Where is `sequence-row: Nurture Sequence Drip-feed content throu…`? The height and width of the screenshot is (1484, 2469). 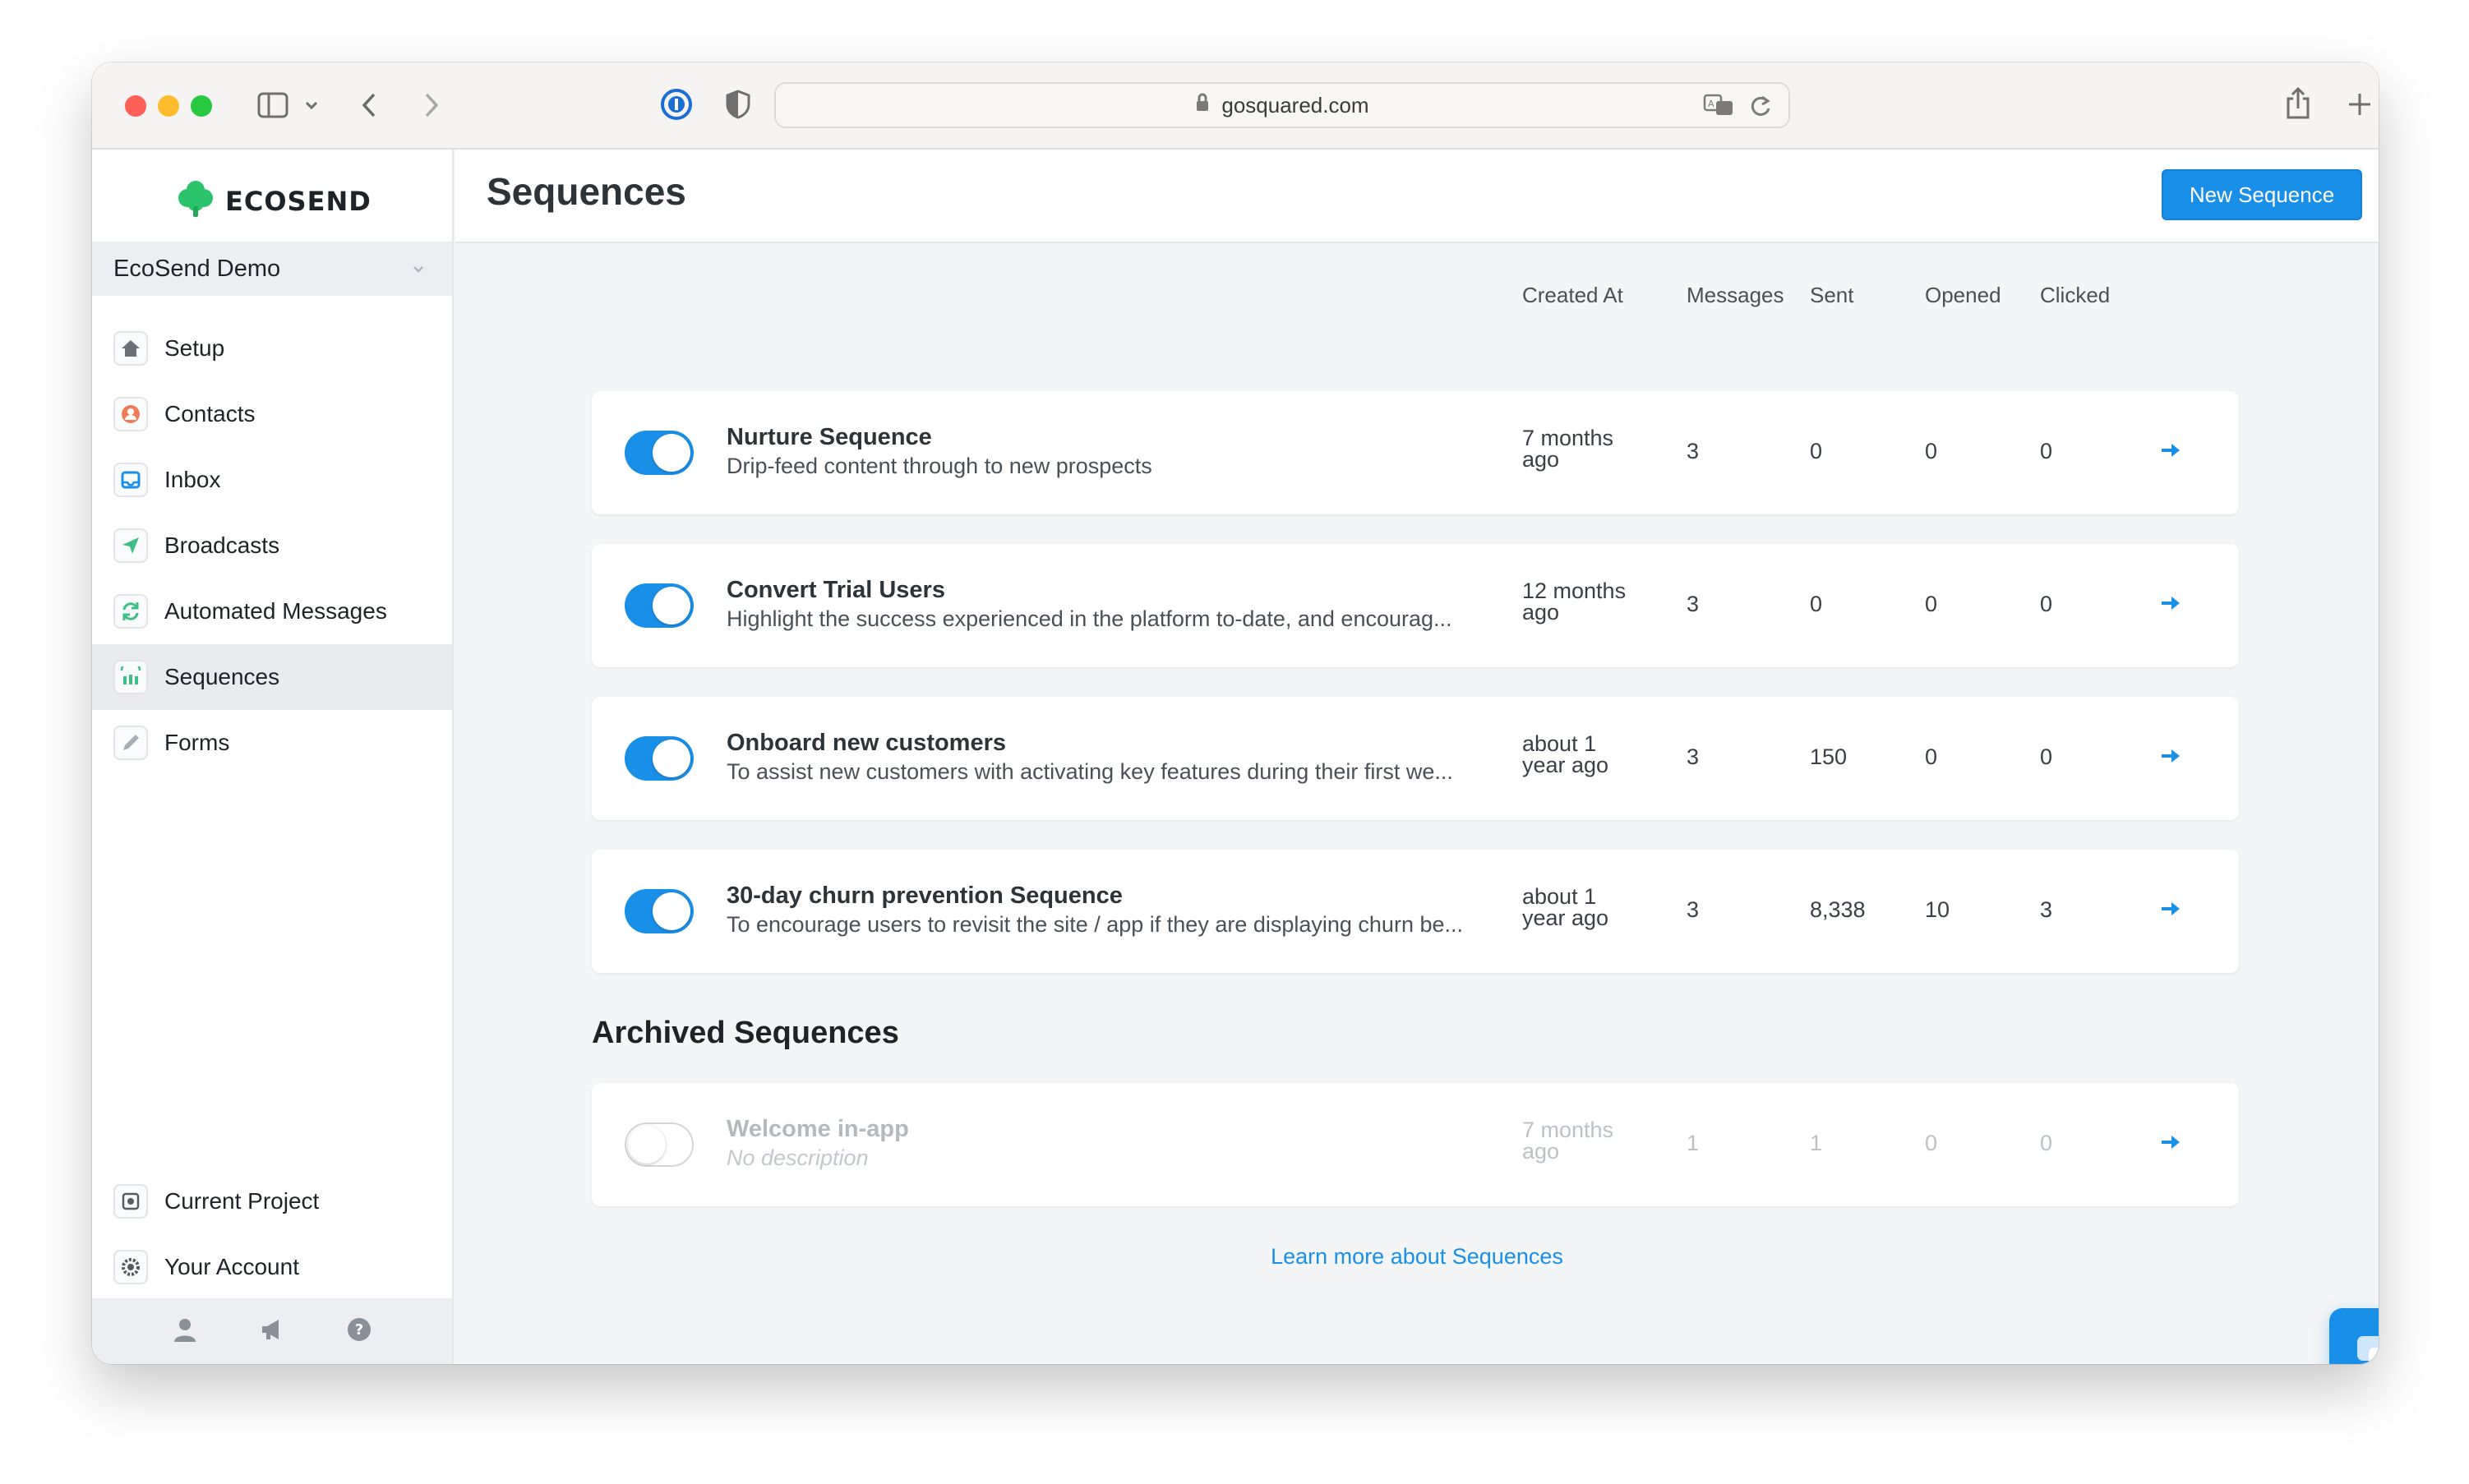
sequence-row: Nurture Sequence Drip-feed content throu… is located at coordinates (1416, 453).